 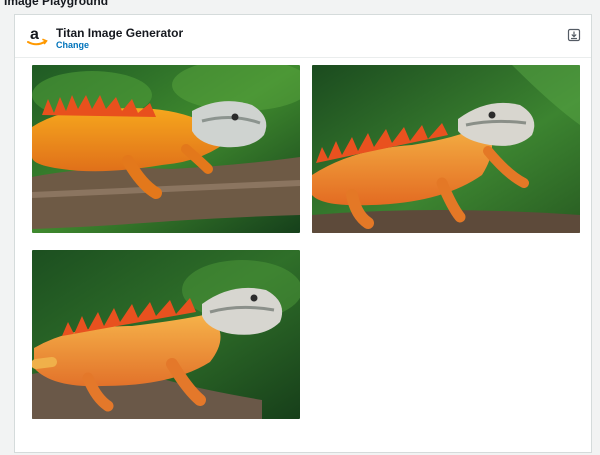 I want to click on page-title-fragment: Image Playground, so click(x=56, y=4).